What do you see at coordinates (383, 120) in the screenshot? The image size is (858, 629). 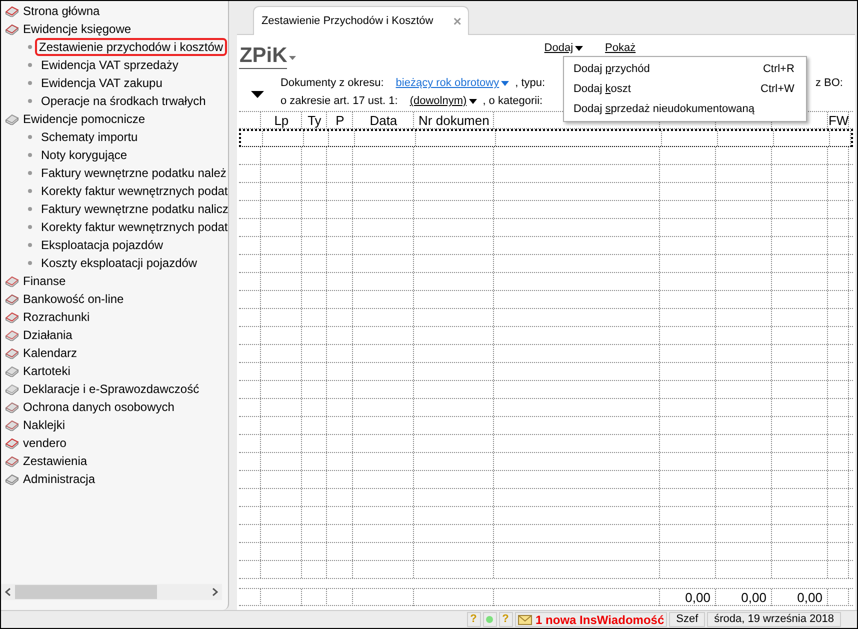 I see `column-header: Data` at bounding box center [383, 120].